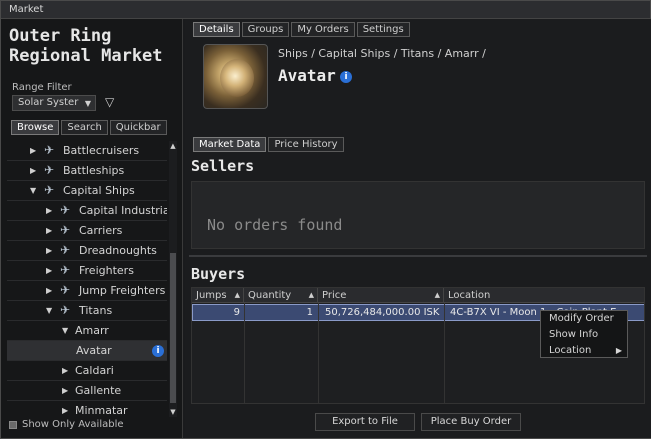  Describe the element at coordinates (173, 412) in the screenshot. I see `scroll-down-icon: ▼` at that location.